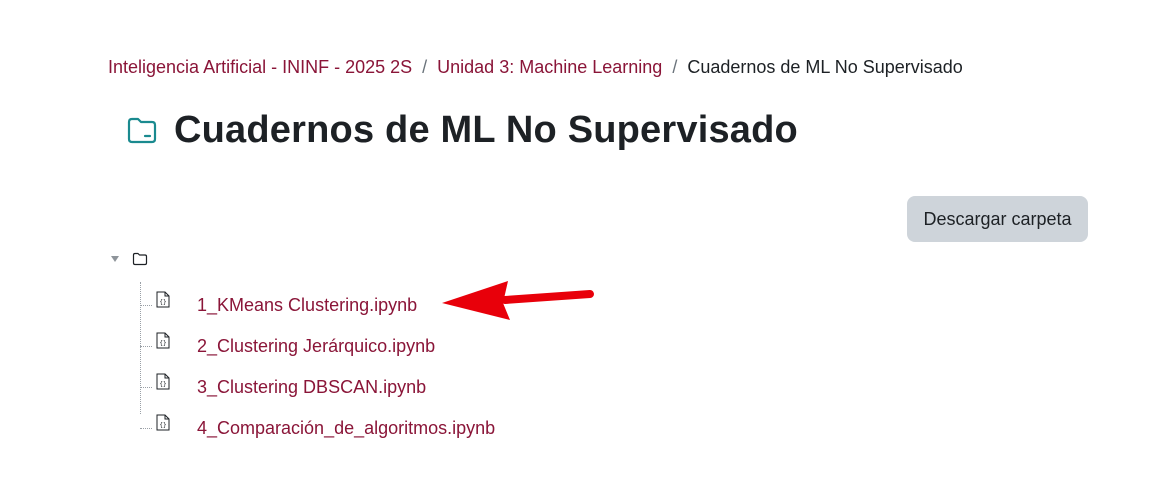 This screenshot has height=483, width=1158. I want to click on list-item: {} 3_Clustering DBSCAN.ipynb, so click(283, 385).